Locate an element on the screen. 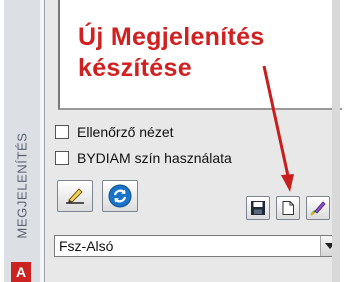  save-button is located at coordinates (258, 208).